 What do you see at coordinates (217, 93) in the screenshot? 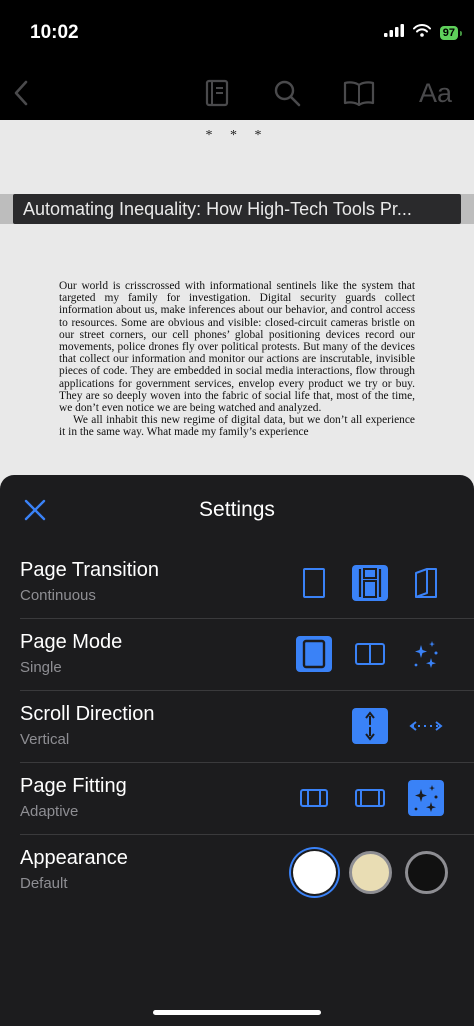
I see `table-of-contents-icon` at bounding box center [217, 93].